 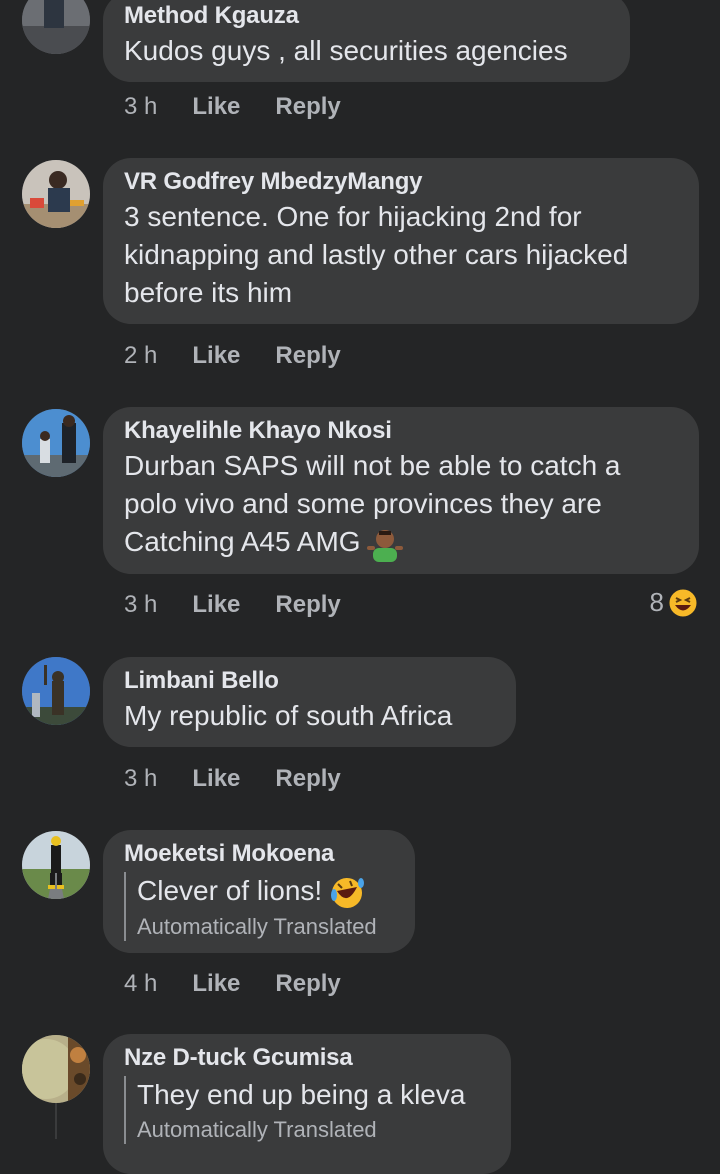 I want to click on rolling-on-floor-laughing-emoji, so click(x=348, y=892).